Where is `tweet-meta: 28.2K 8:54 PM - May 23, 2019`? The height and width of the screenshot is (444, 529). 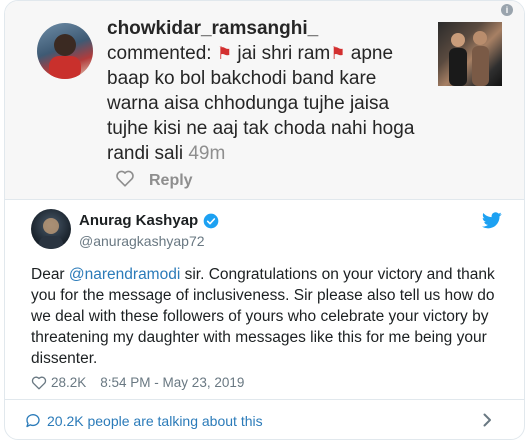
tweet-meta: 28.2K 8:54 PM - May 23, 2019 is located at coordinates (137, 382).